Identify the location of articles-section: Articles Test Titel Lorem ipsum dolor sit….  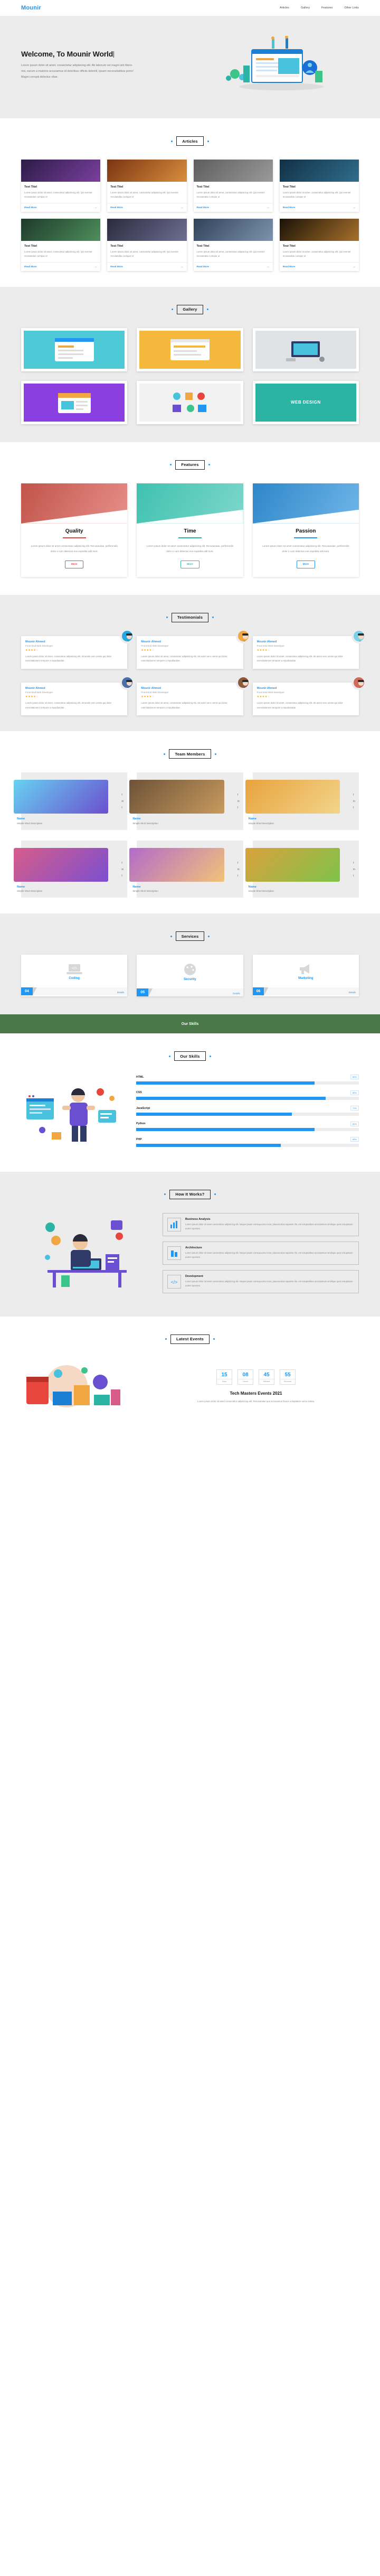
(190, 202).